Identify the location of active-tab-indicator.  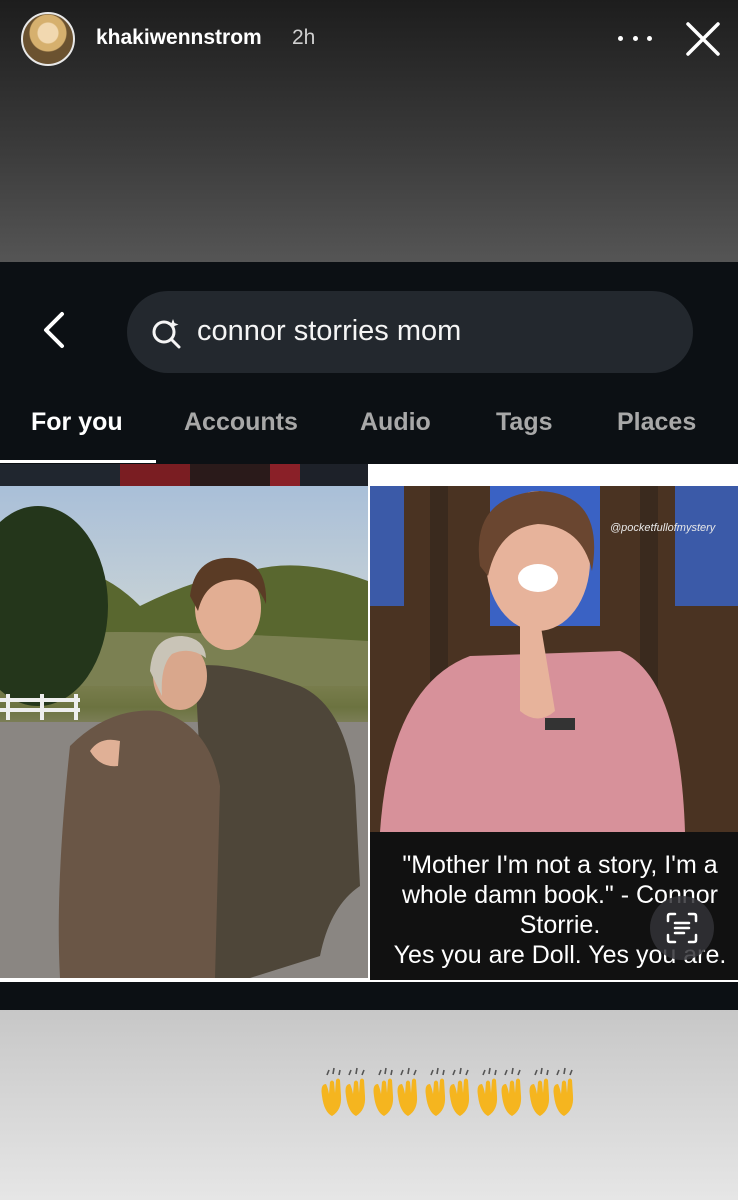
(78, 461).